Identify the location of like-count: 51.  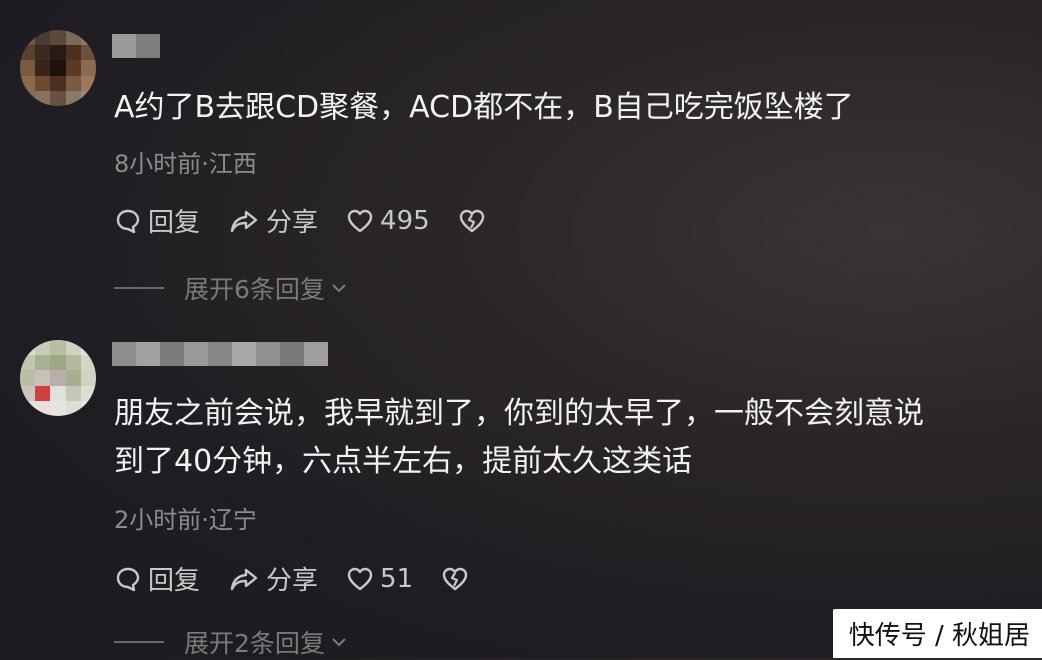
(397, 578).